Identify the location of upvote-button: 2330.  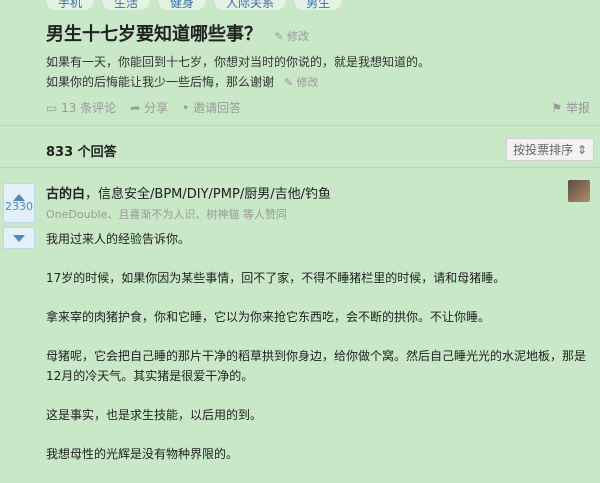
(19, 203).